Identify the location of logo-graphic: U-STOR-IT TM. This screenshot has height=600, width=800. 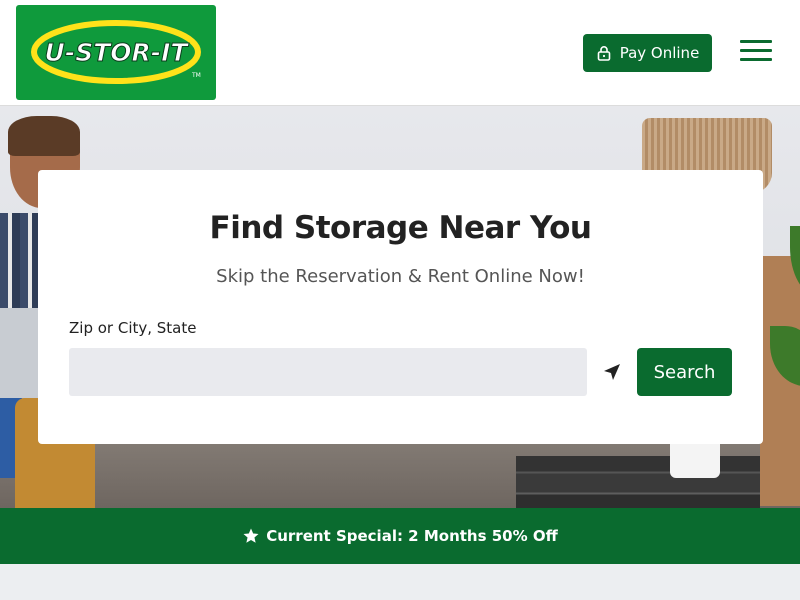
(116, 52).